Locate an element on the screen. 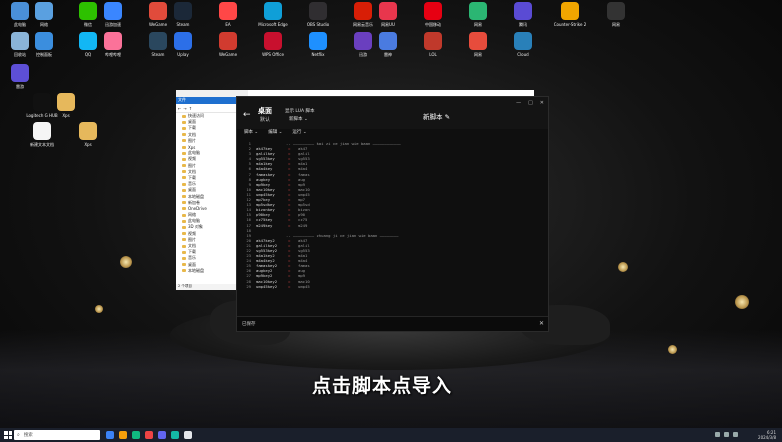 This screenshot has width=782, height=442. ime-icon is located at coordinates (735, 434).